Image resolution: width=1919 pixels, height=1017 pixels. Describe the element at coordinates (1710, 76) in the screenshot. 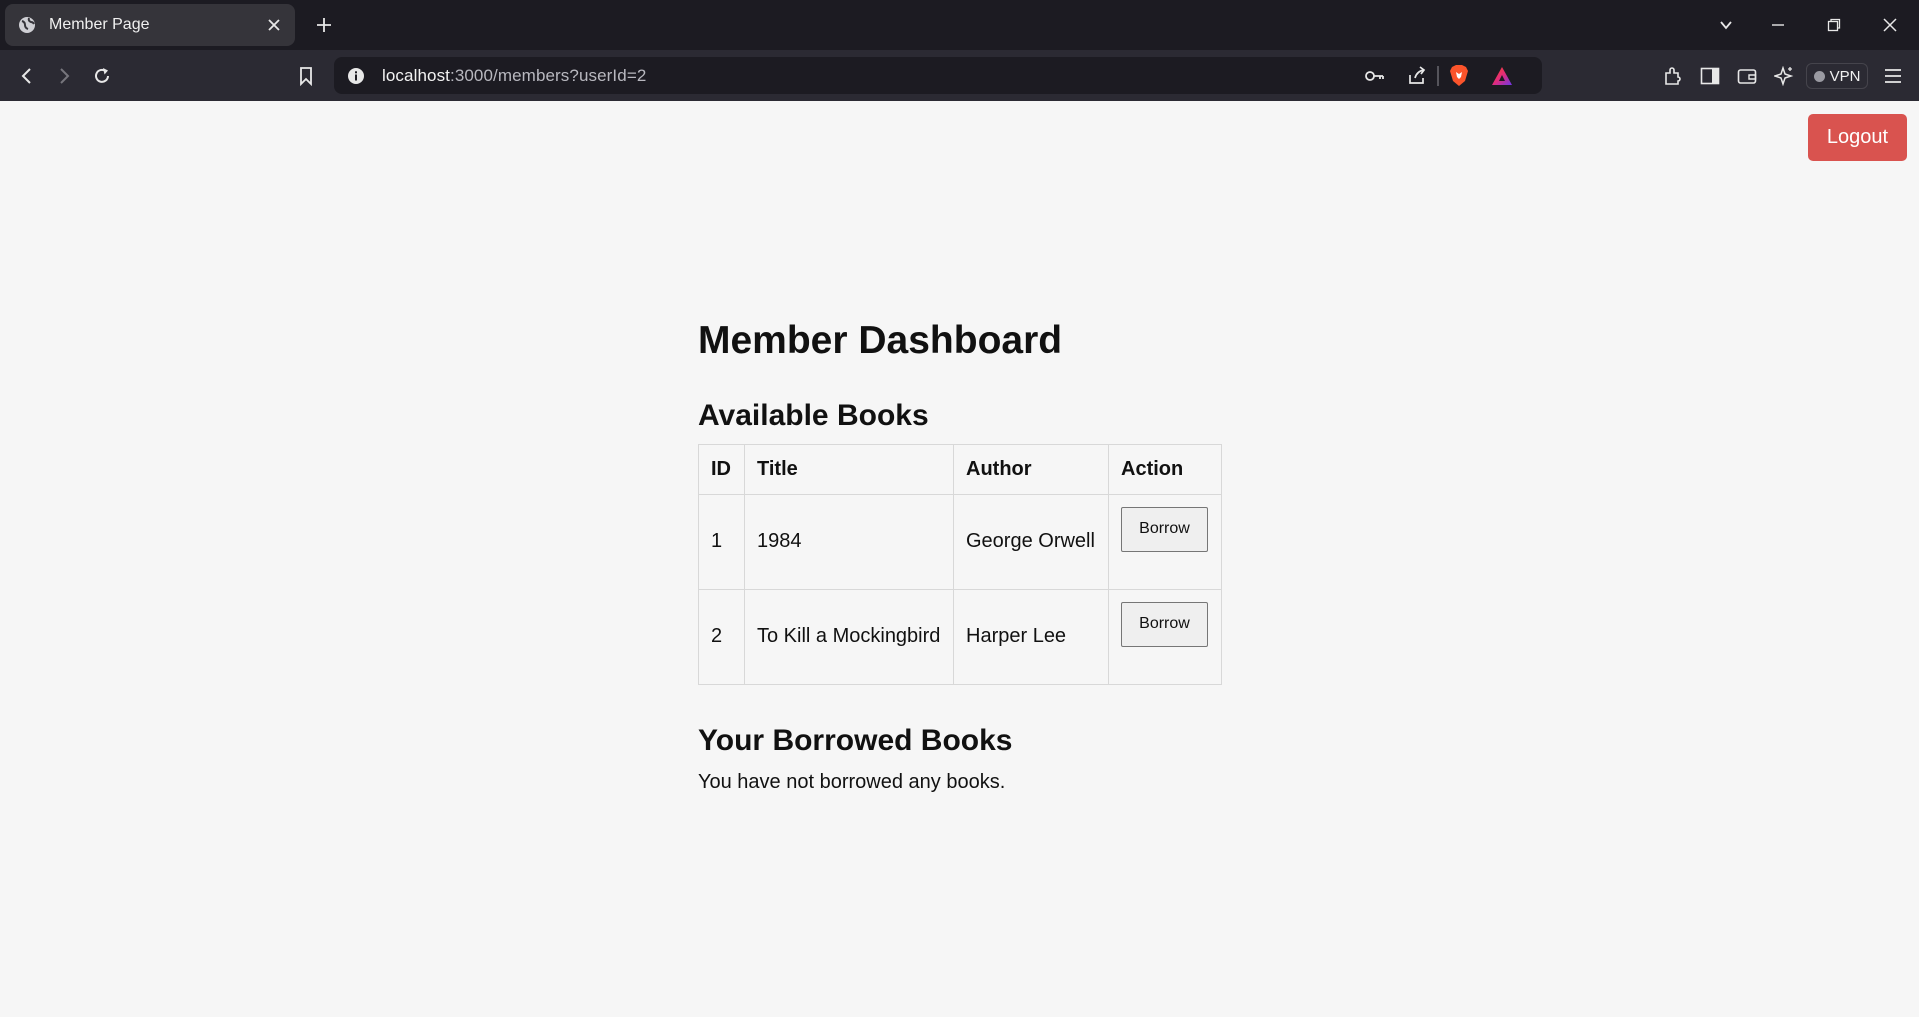

I see `sidebar-icon` at that location.